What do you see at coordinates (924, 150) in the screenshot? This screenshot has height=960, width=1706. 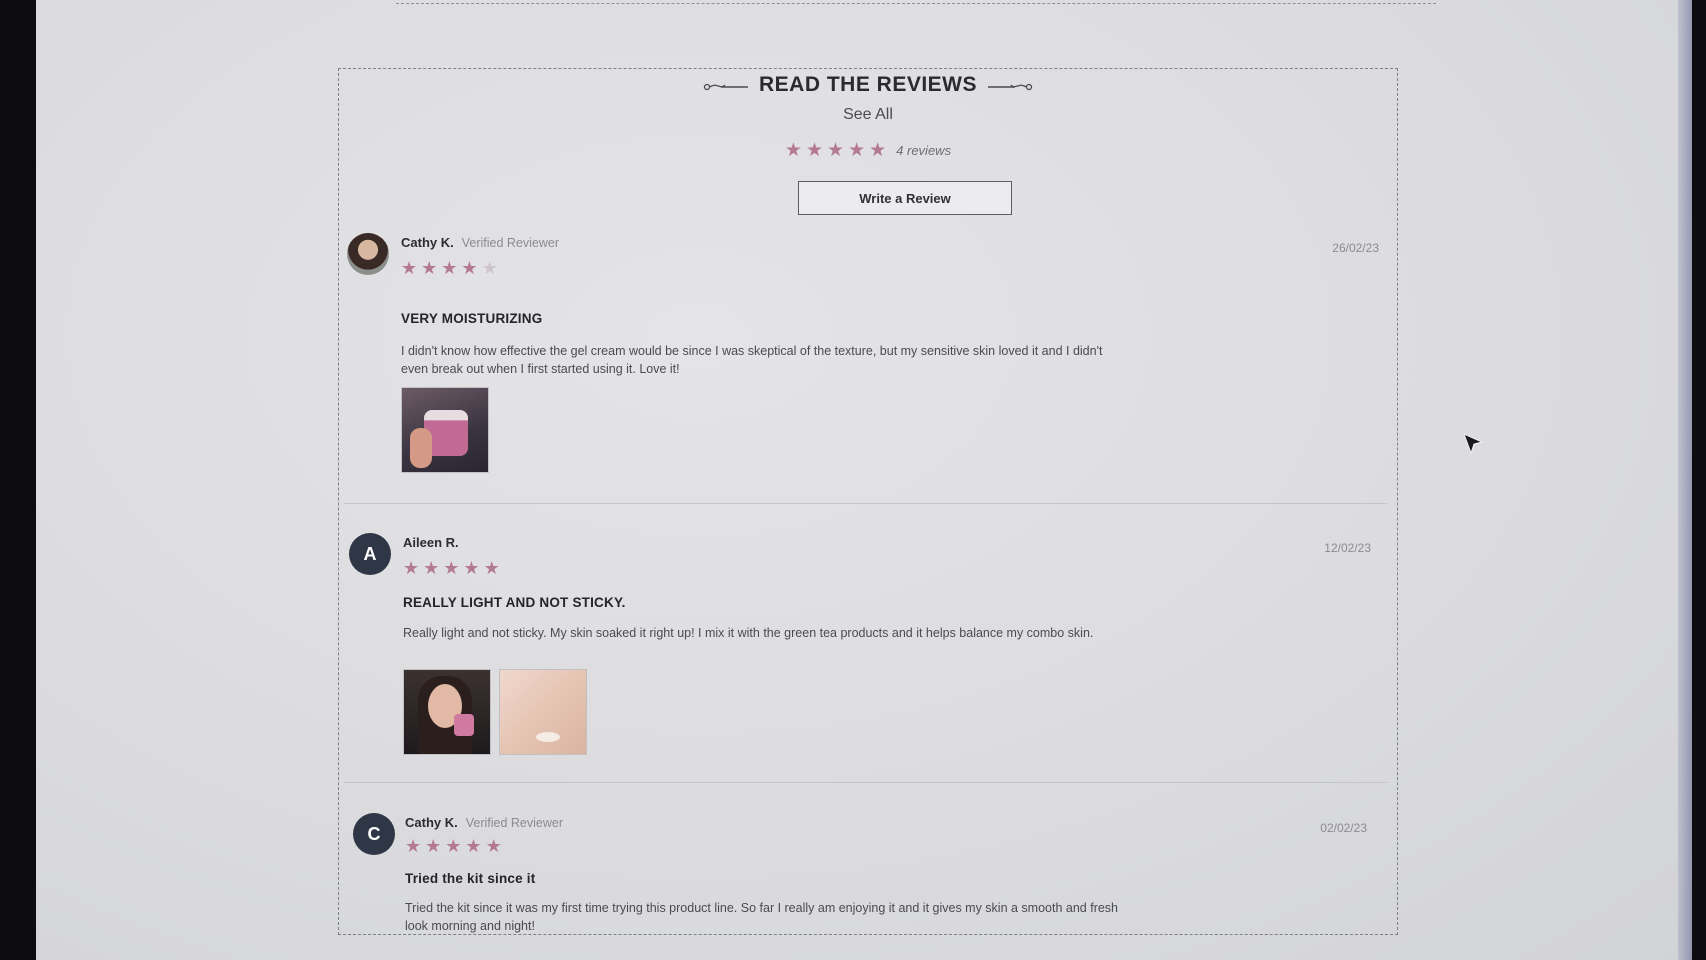 I see `review-count: 4 reviews` at bounding box center [924, 150].